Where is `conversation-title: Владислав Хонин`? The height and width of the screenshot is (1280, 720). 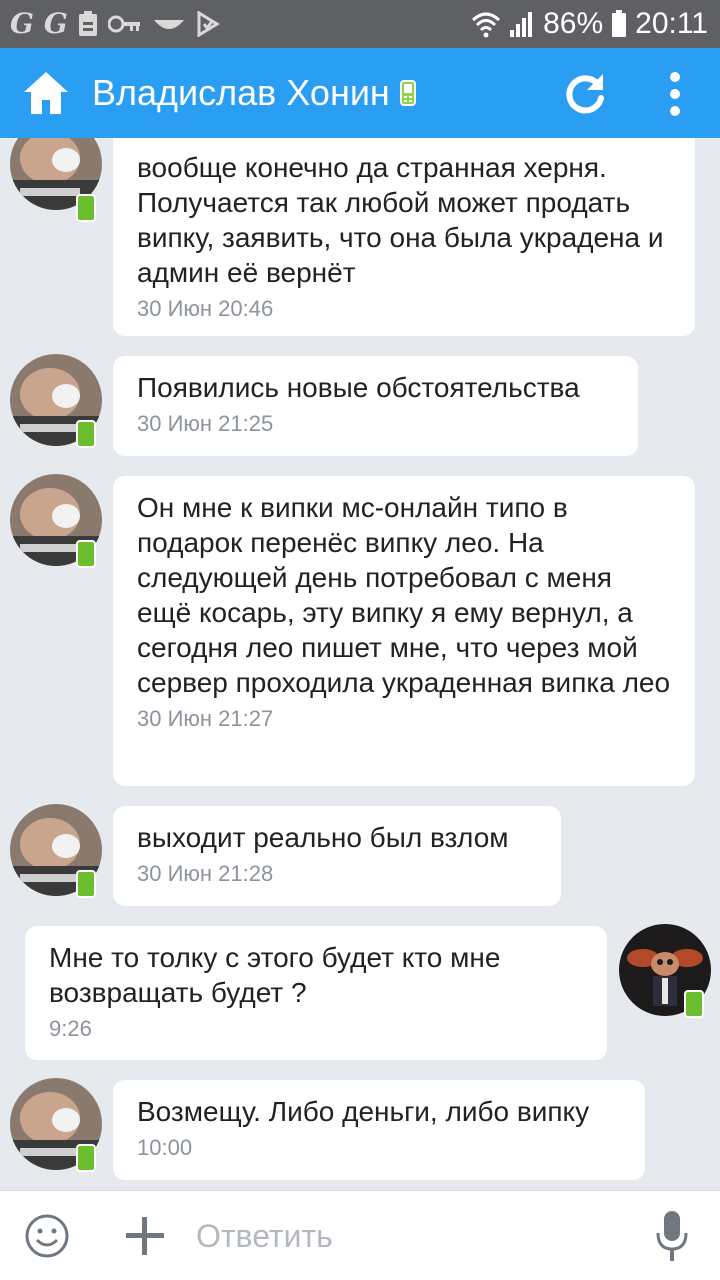
conversation-title: Владислав Хонин is located at coordinates (254, 93).